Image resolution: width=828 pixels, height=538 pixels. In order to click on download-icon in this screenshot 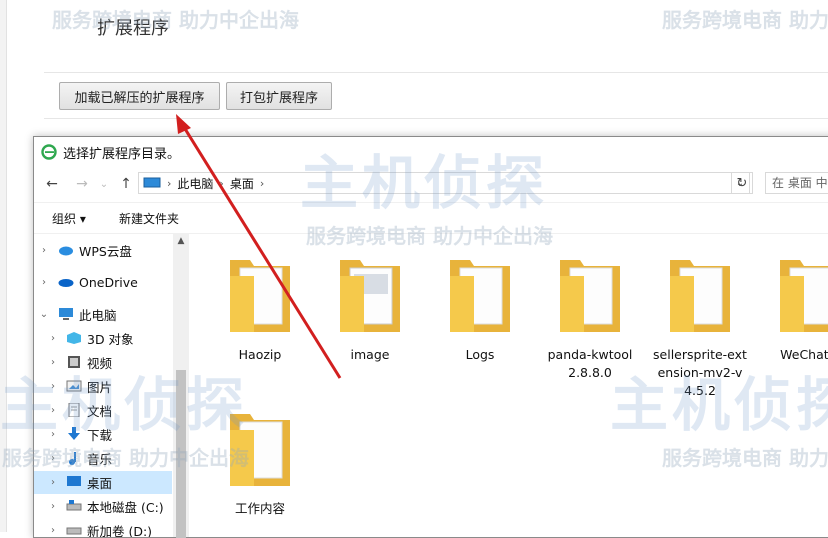, I will do `click(74, 433)`.